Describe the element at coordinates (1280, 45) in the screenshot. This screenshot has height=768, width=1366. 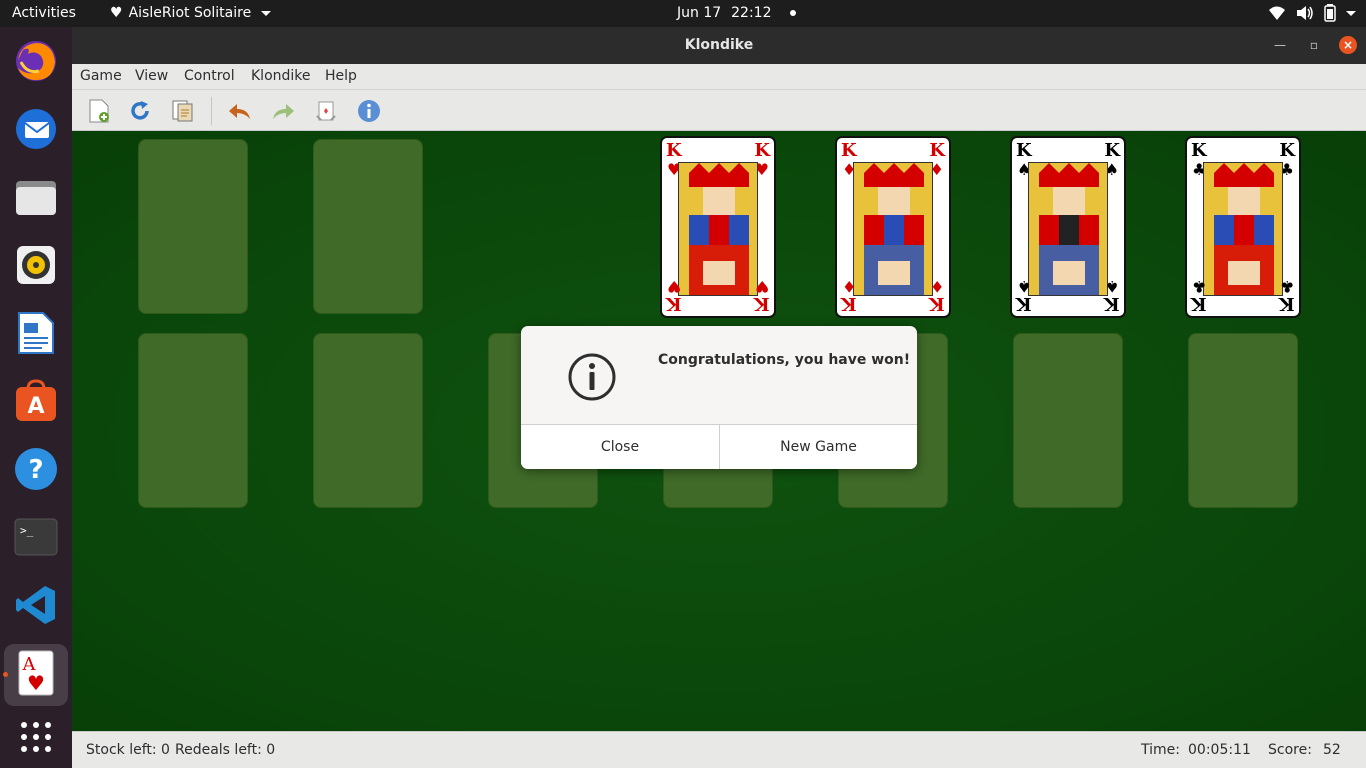
I see `minimize-icon: —` at that location.